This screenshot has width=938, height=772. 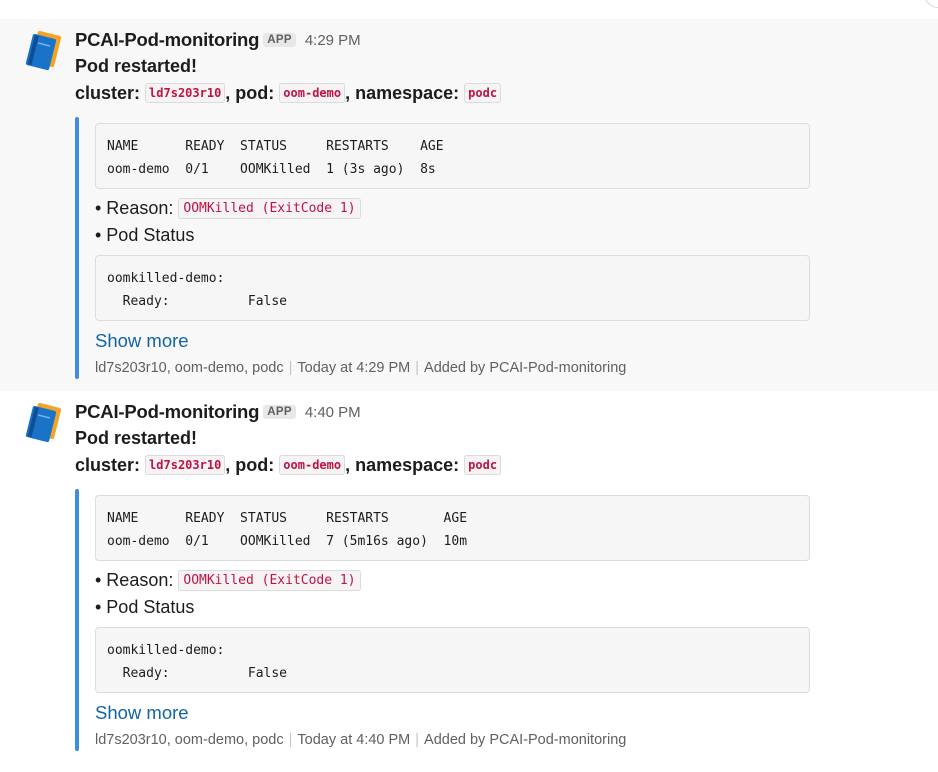 I want to click on message-header: PCAI-Pod-monitoring APP 4:40 PM, so click(x=218, y=412).